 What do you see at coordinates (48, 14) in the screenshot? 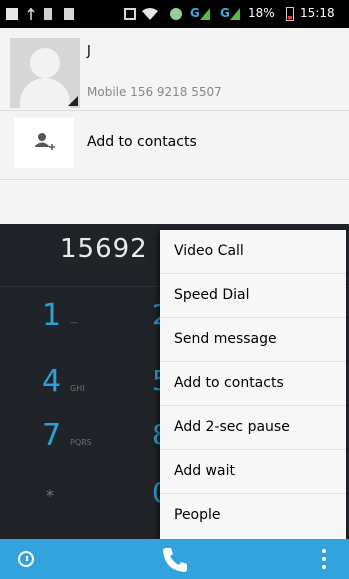
I see `sd-card-icon` at bounding box center [48, 14].